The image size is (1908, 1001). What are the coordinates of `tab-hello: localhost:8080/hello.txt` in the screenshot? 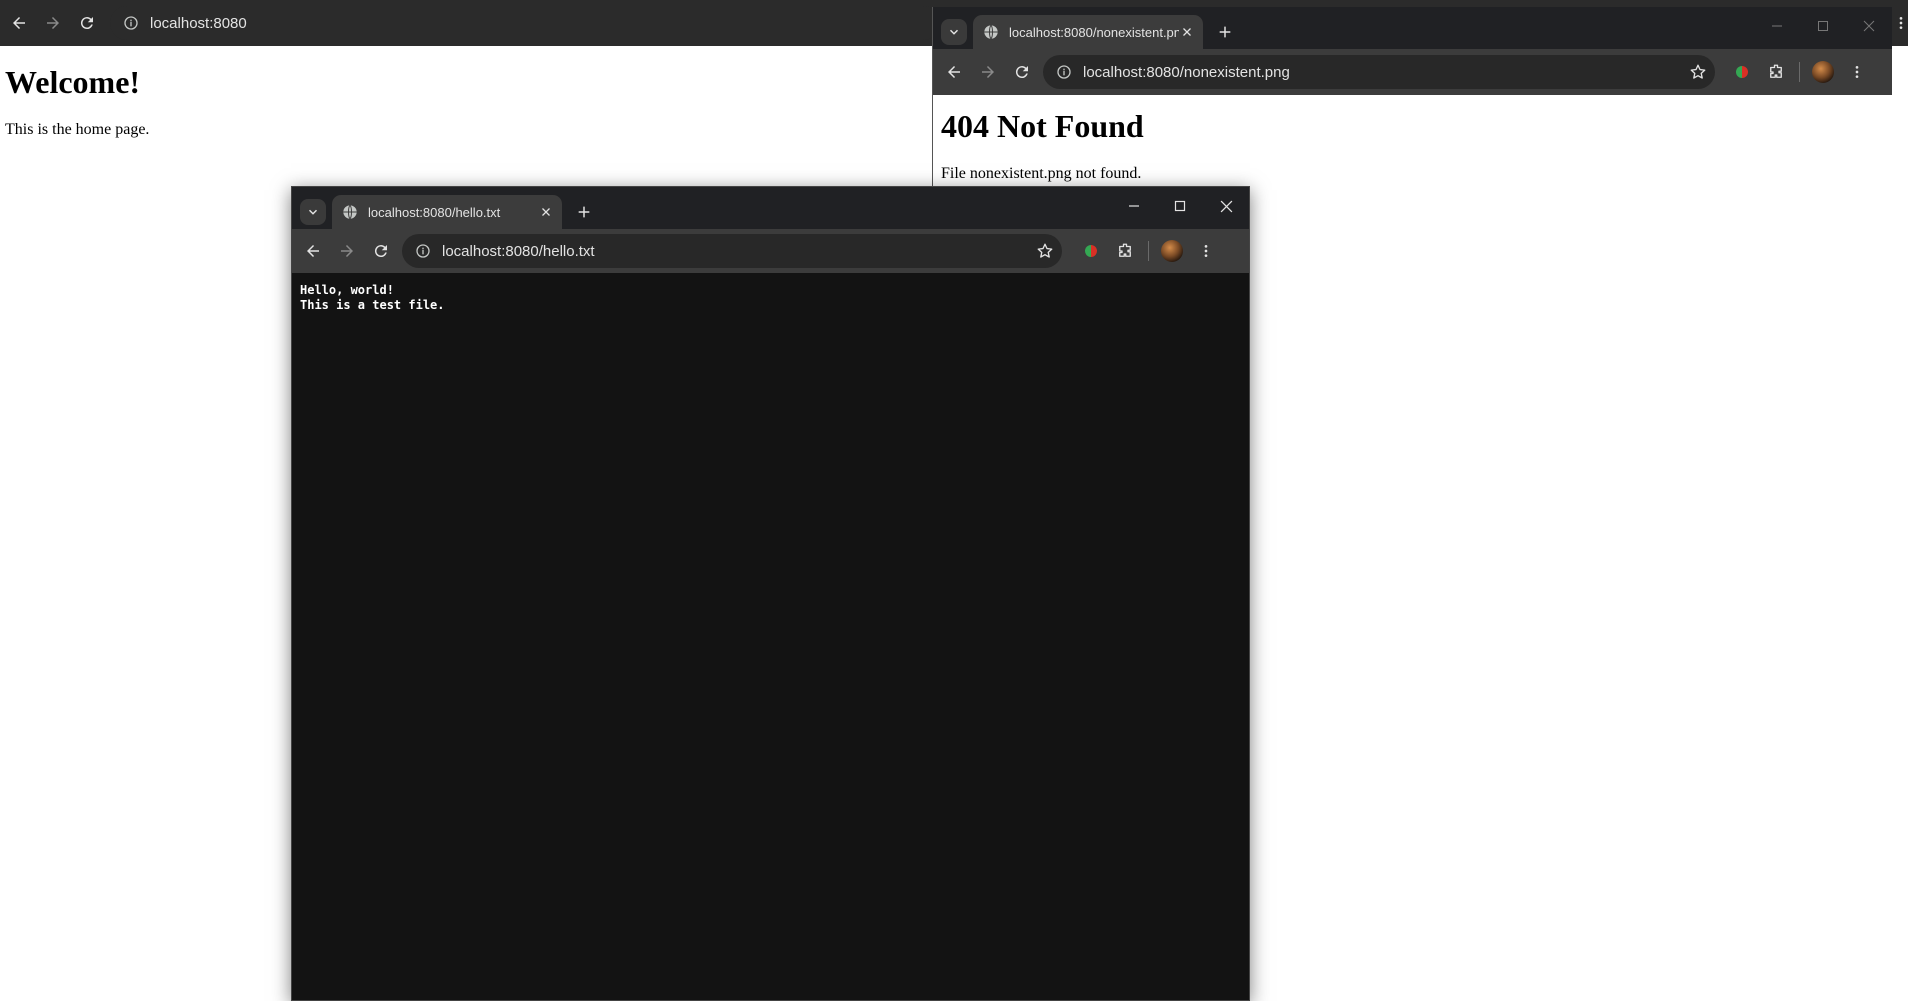 It's located at (447, 212).